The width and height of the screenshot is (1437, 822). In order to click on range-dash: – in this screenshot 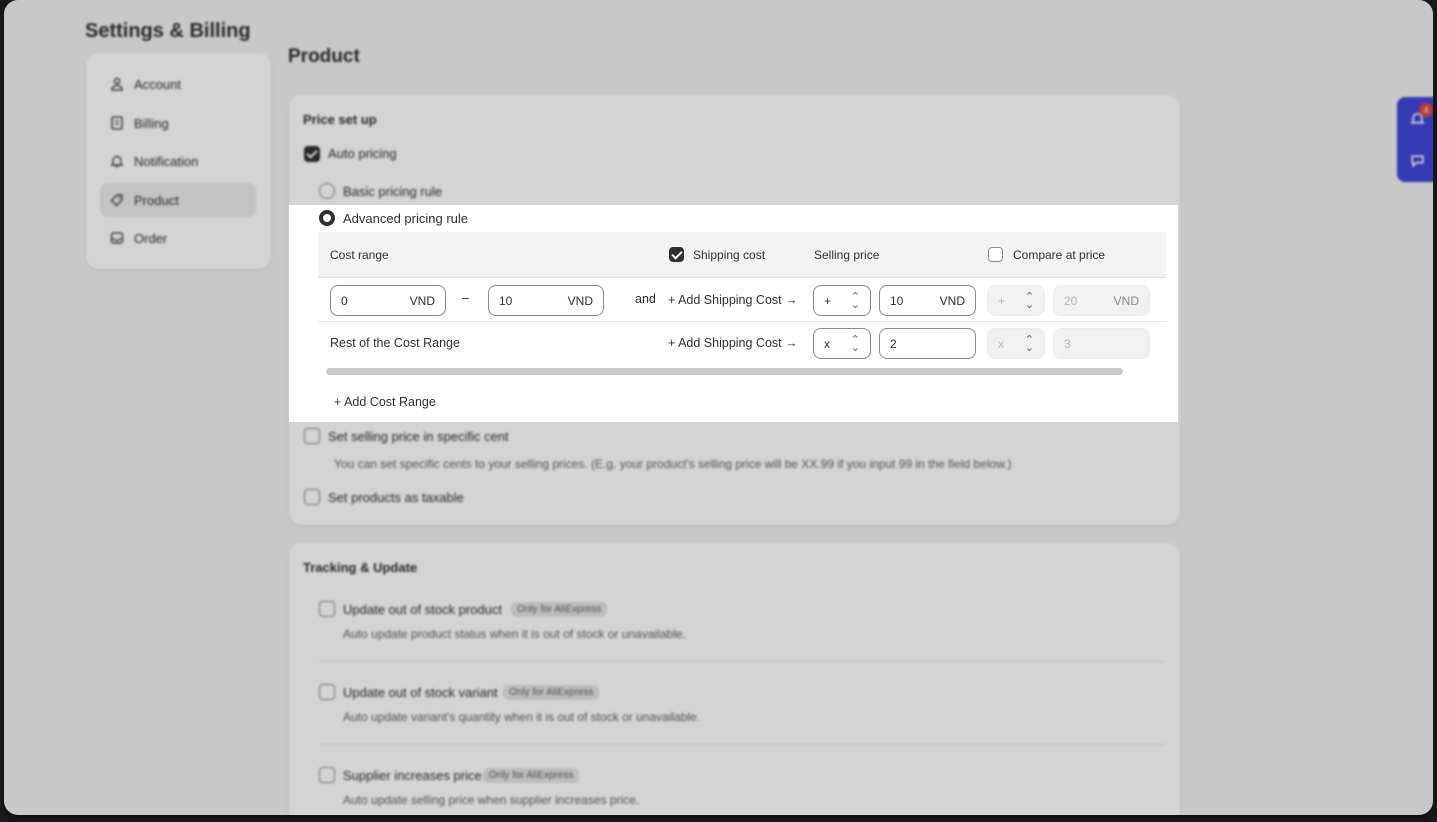, I will do `click(465, 298)`.